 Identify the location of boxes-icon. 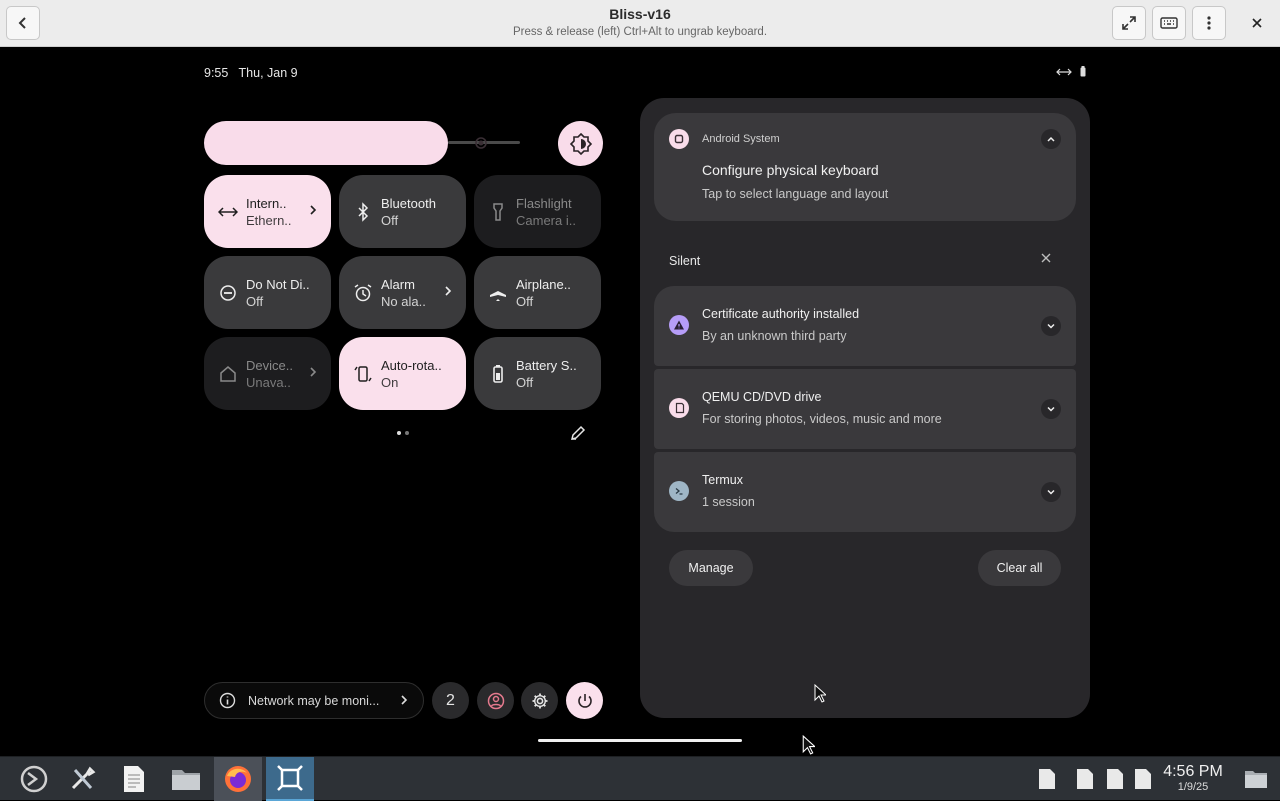
(290, 778).